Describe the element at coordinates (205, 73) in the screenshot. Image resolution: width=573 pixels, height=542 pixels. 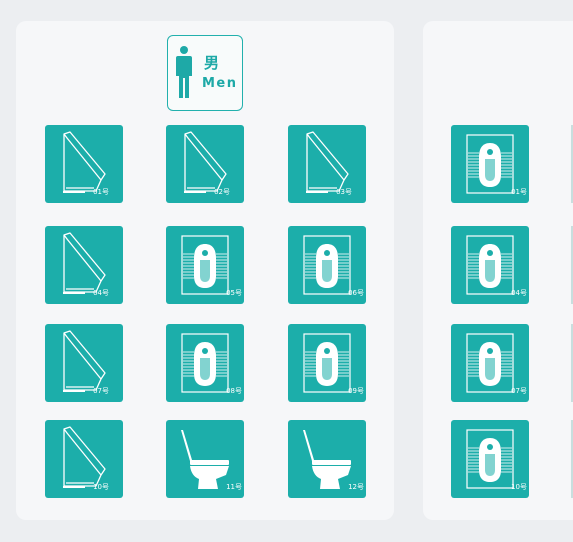
I see `men-sign: 男 Men` at that location.